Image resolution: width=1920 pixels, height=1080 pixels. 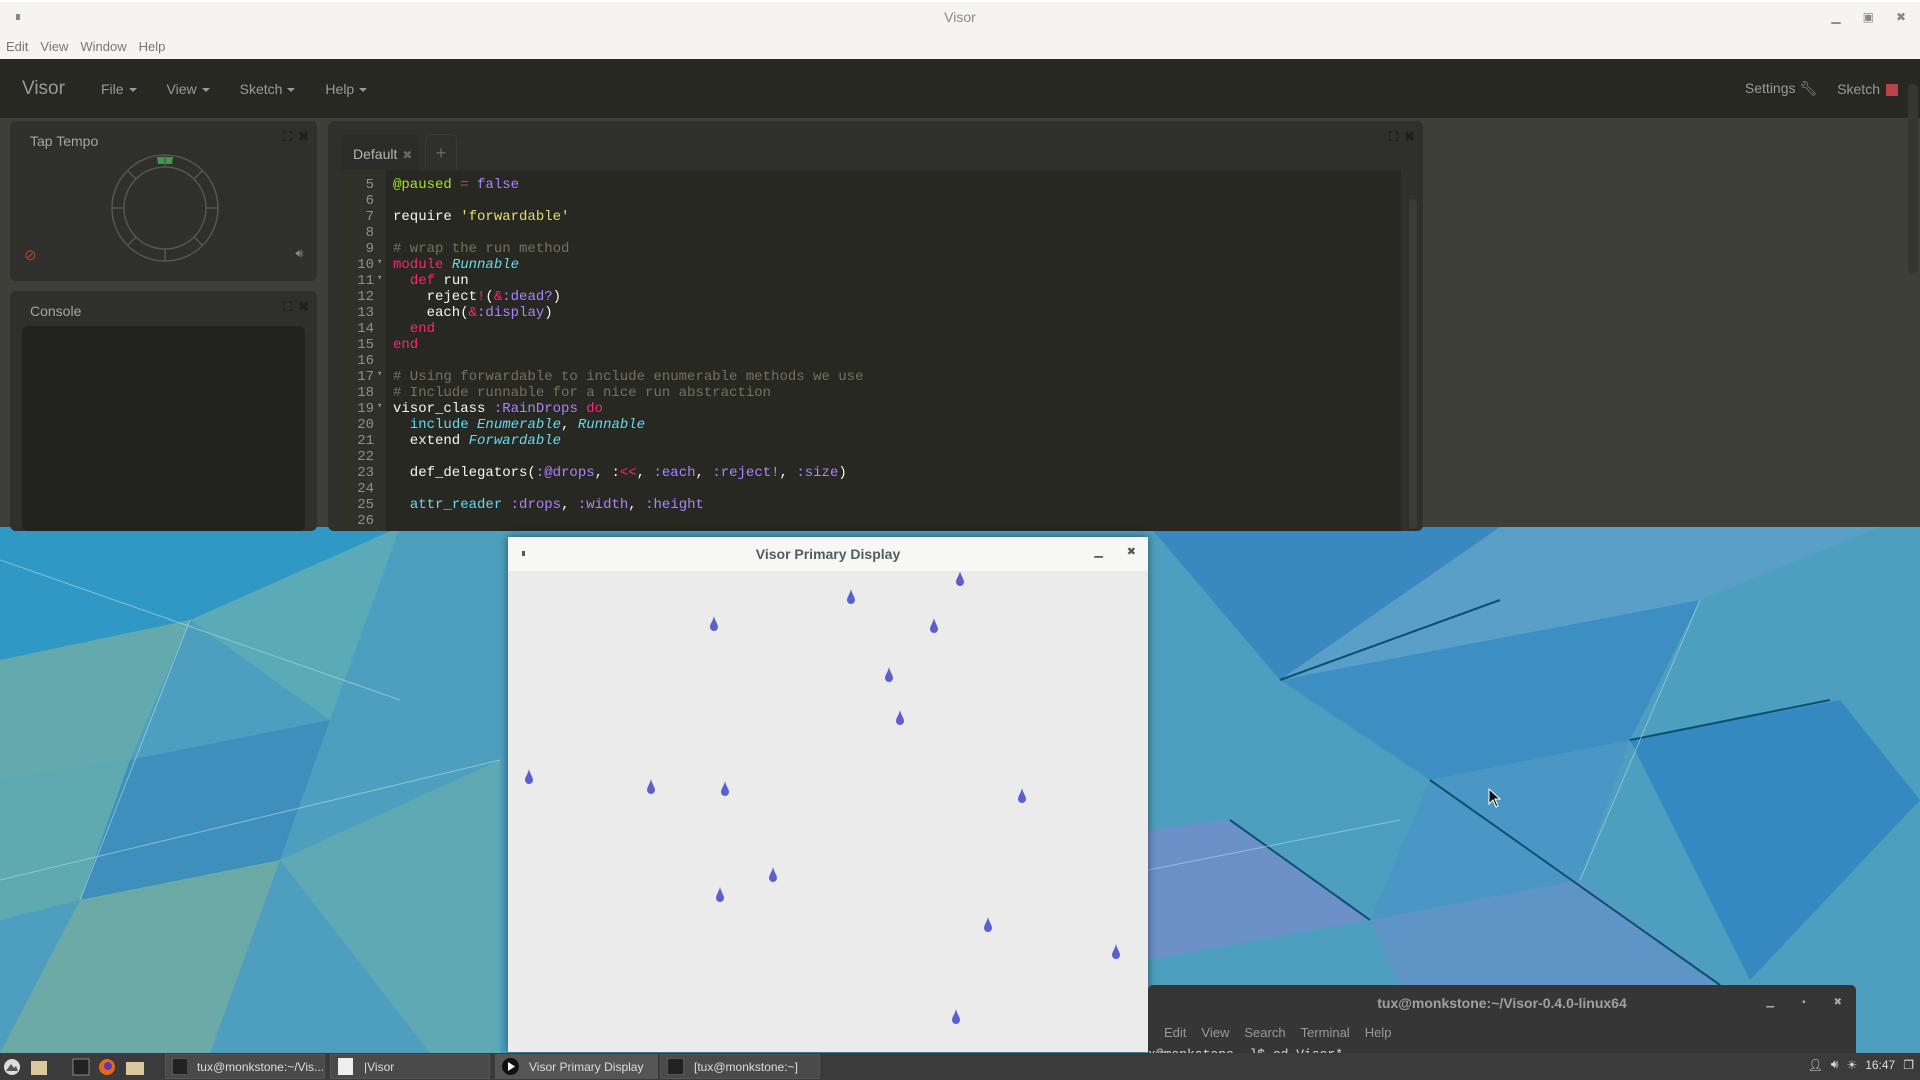 What do you see at coordinates (340, 88) in the screenshot?
I see `nav-help-label: Help` at bounding box center [340, 88].